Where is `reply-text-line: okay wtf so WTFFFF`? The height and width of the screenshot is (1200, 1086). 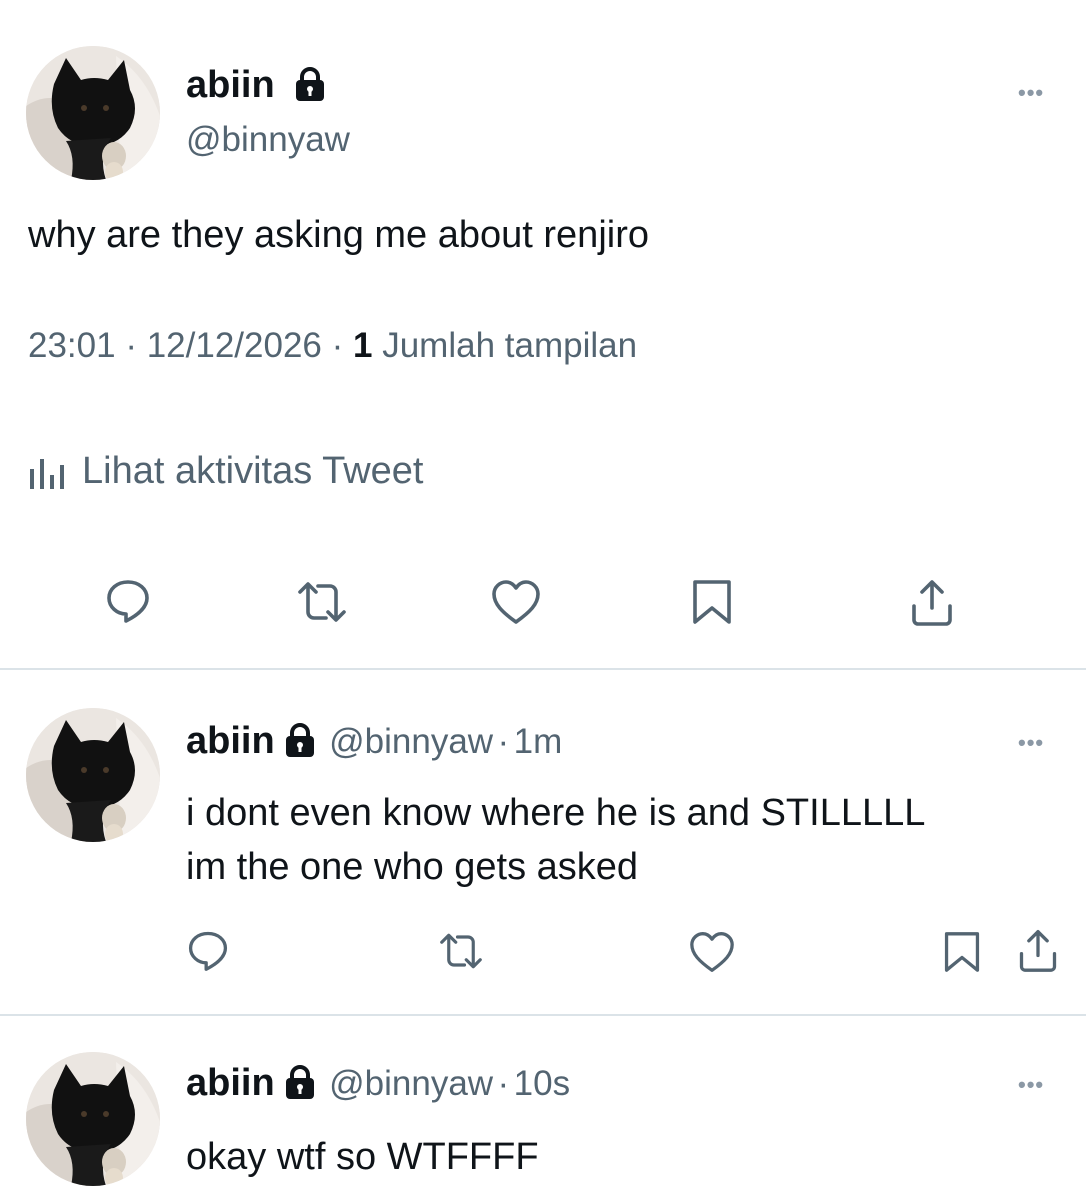 reply-text-line: okay wtf so WTFFFF is located at coordinates (362, 1157).